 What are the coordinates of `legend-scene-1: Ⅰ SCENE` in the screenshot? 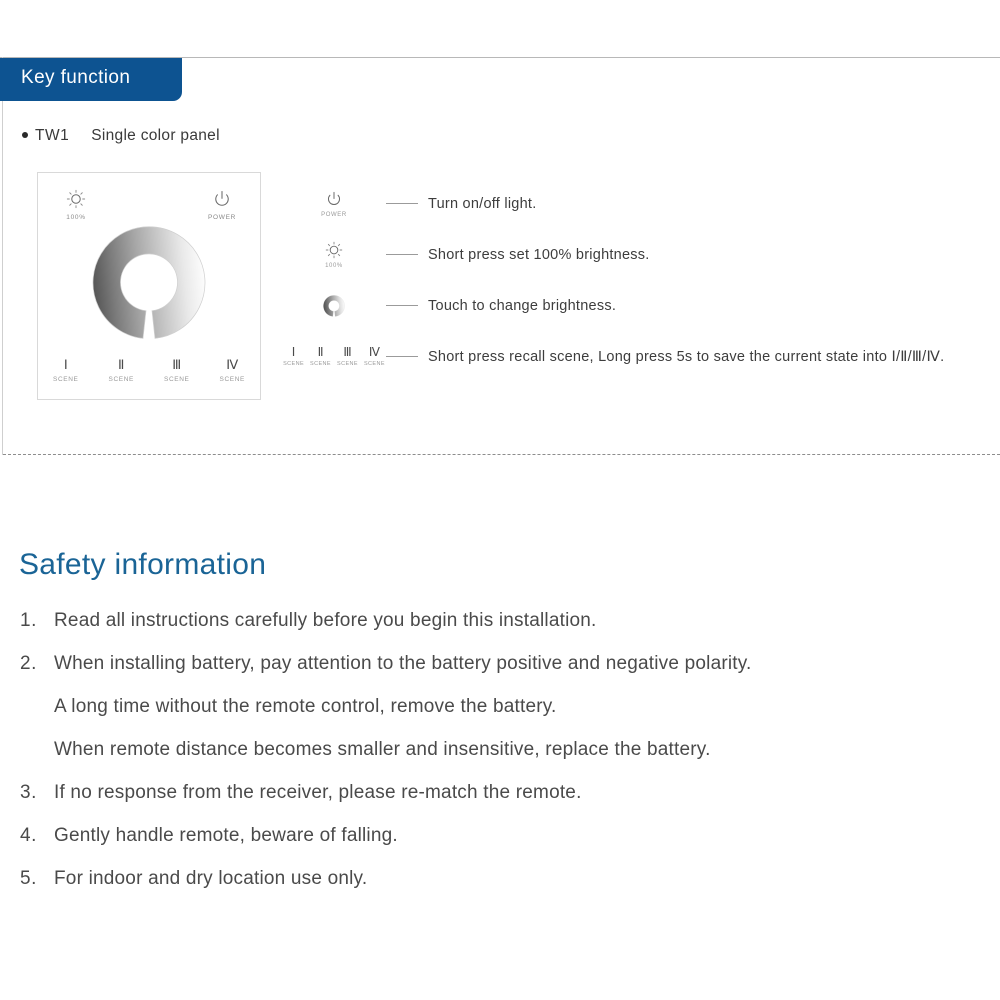 It's located at (293, 356).